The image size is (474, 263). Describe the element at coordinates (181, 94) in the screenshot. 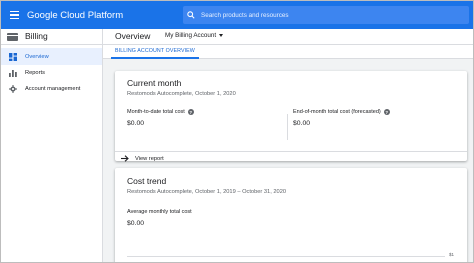

I see `card-subtitle: Restomods Autocomplete, October 1, 2020` at that location.